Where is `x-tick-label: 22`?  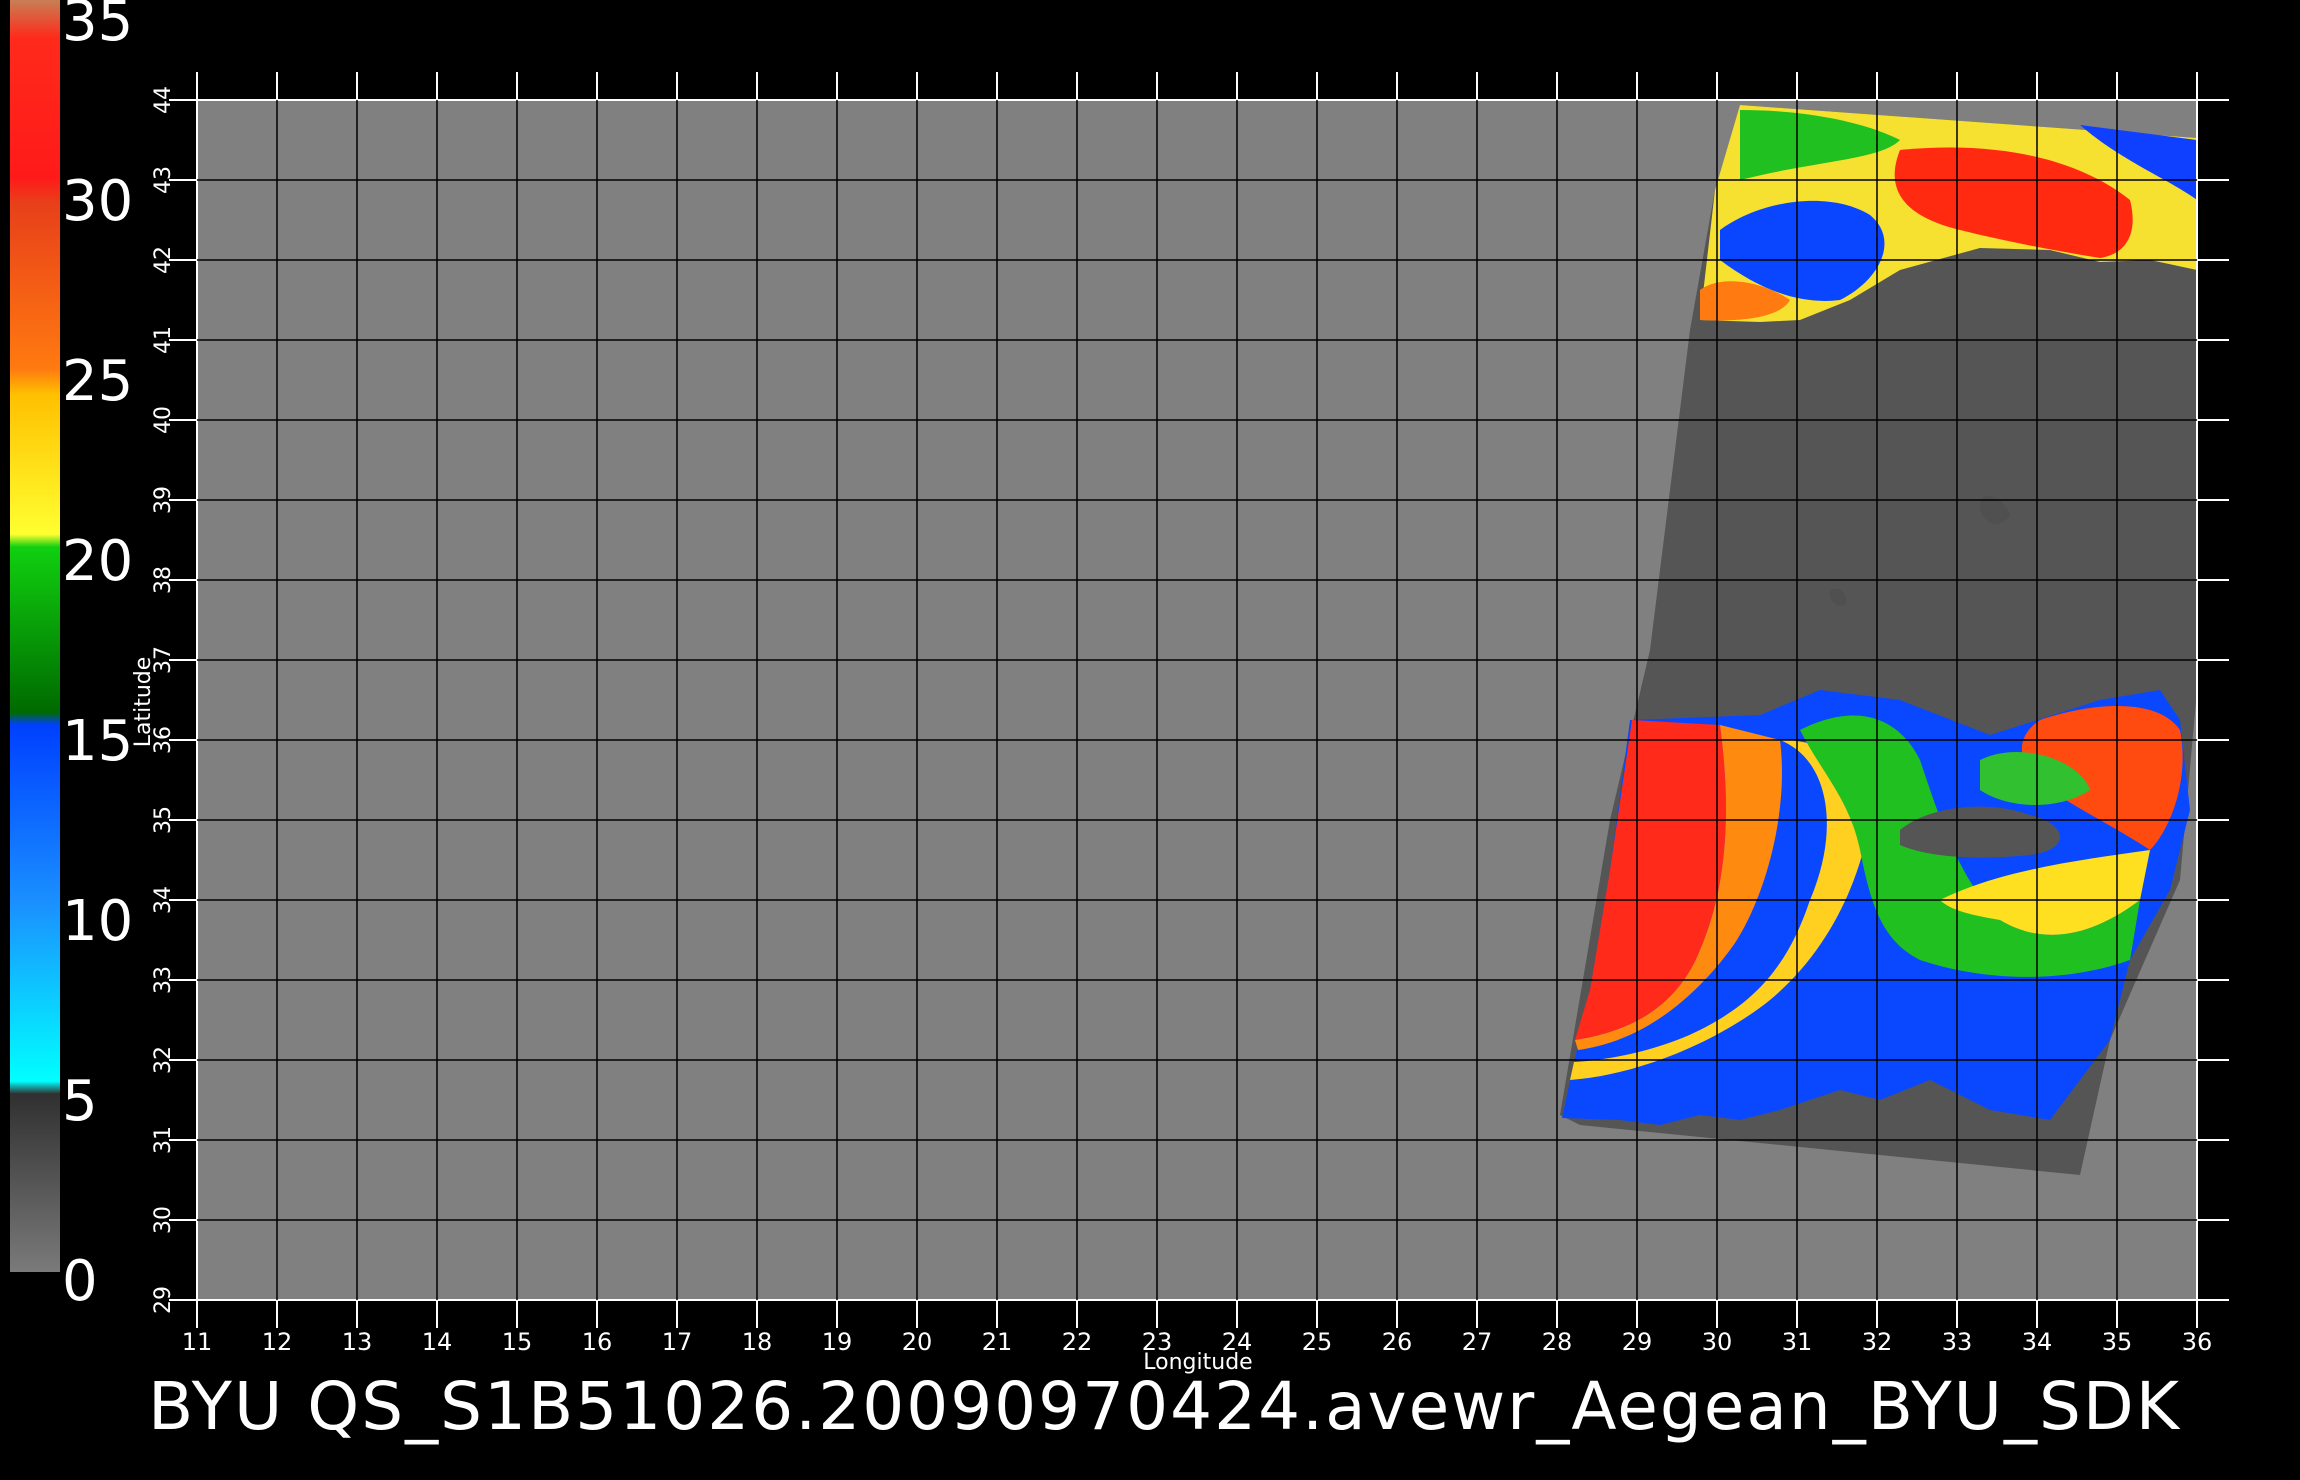 x-tick-label: 22 is located at coordinates (1077, 1342).